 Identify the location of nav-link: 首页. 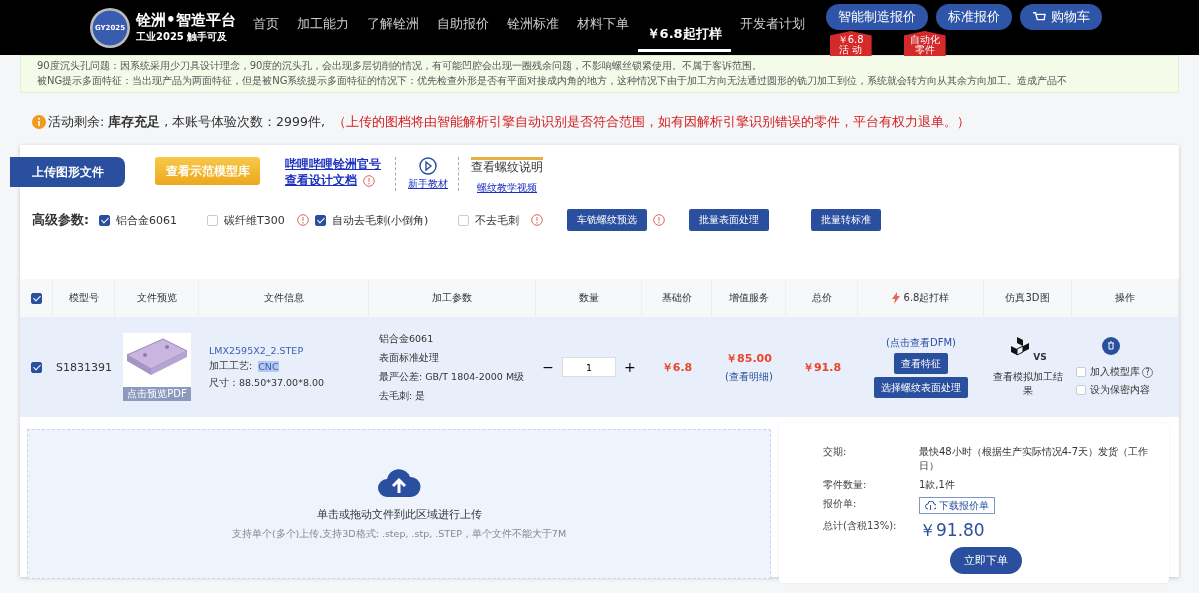
(265, 27).